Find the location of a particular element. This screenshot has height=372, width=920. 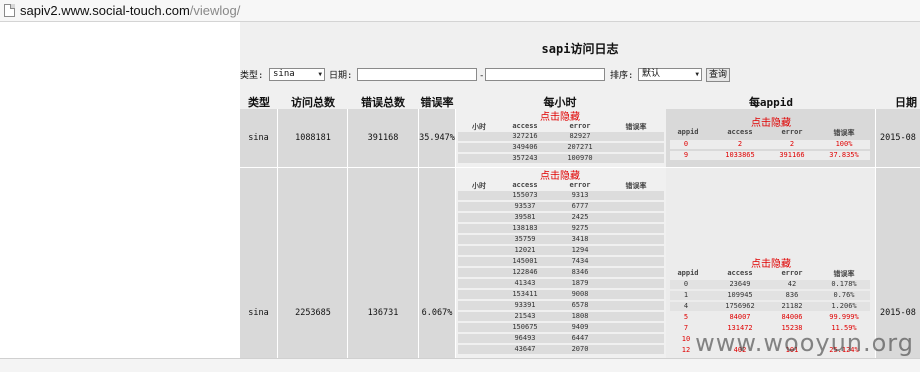

table-row: 93537 6777 is located at coordinates (561, 206).